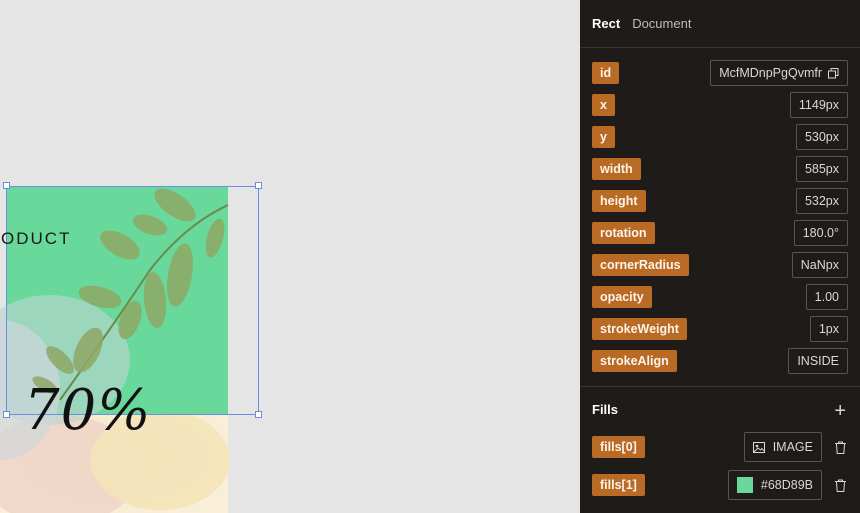 This screenshot has width=860, height=513. Describe the element at coordinates (720, 137) in the screenshot. I see `property-row-y: y 530px` at that location.